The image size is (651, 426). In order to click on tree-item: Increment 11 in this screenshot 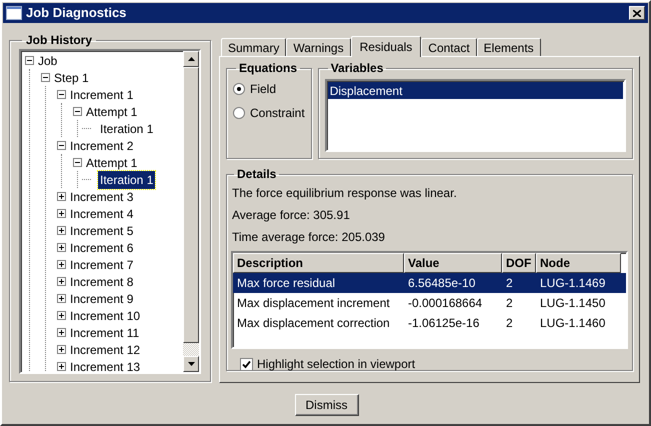, I will do `click(105, 333)`.